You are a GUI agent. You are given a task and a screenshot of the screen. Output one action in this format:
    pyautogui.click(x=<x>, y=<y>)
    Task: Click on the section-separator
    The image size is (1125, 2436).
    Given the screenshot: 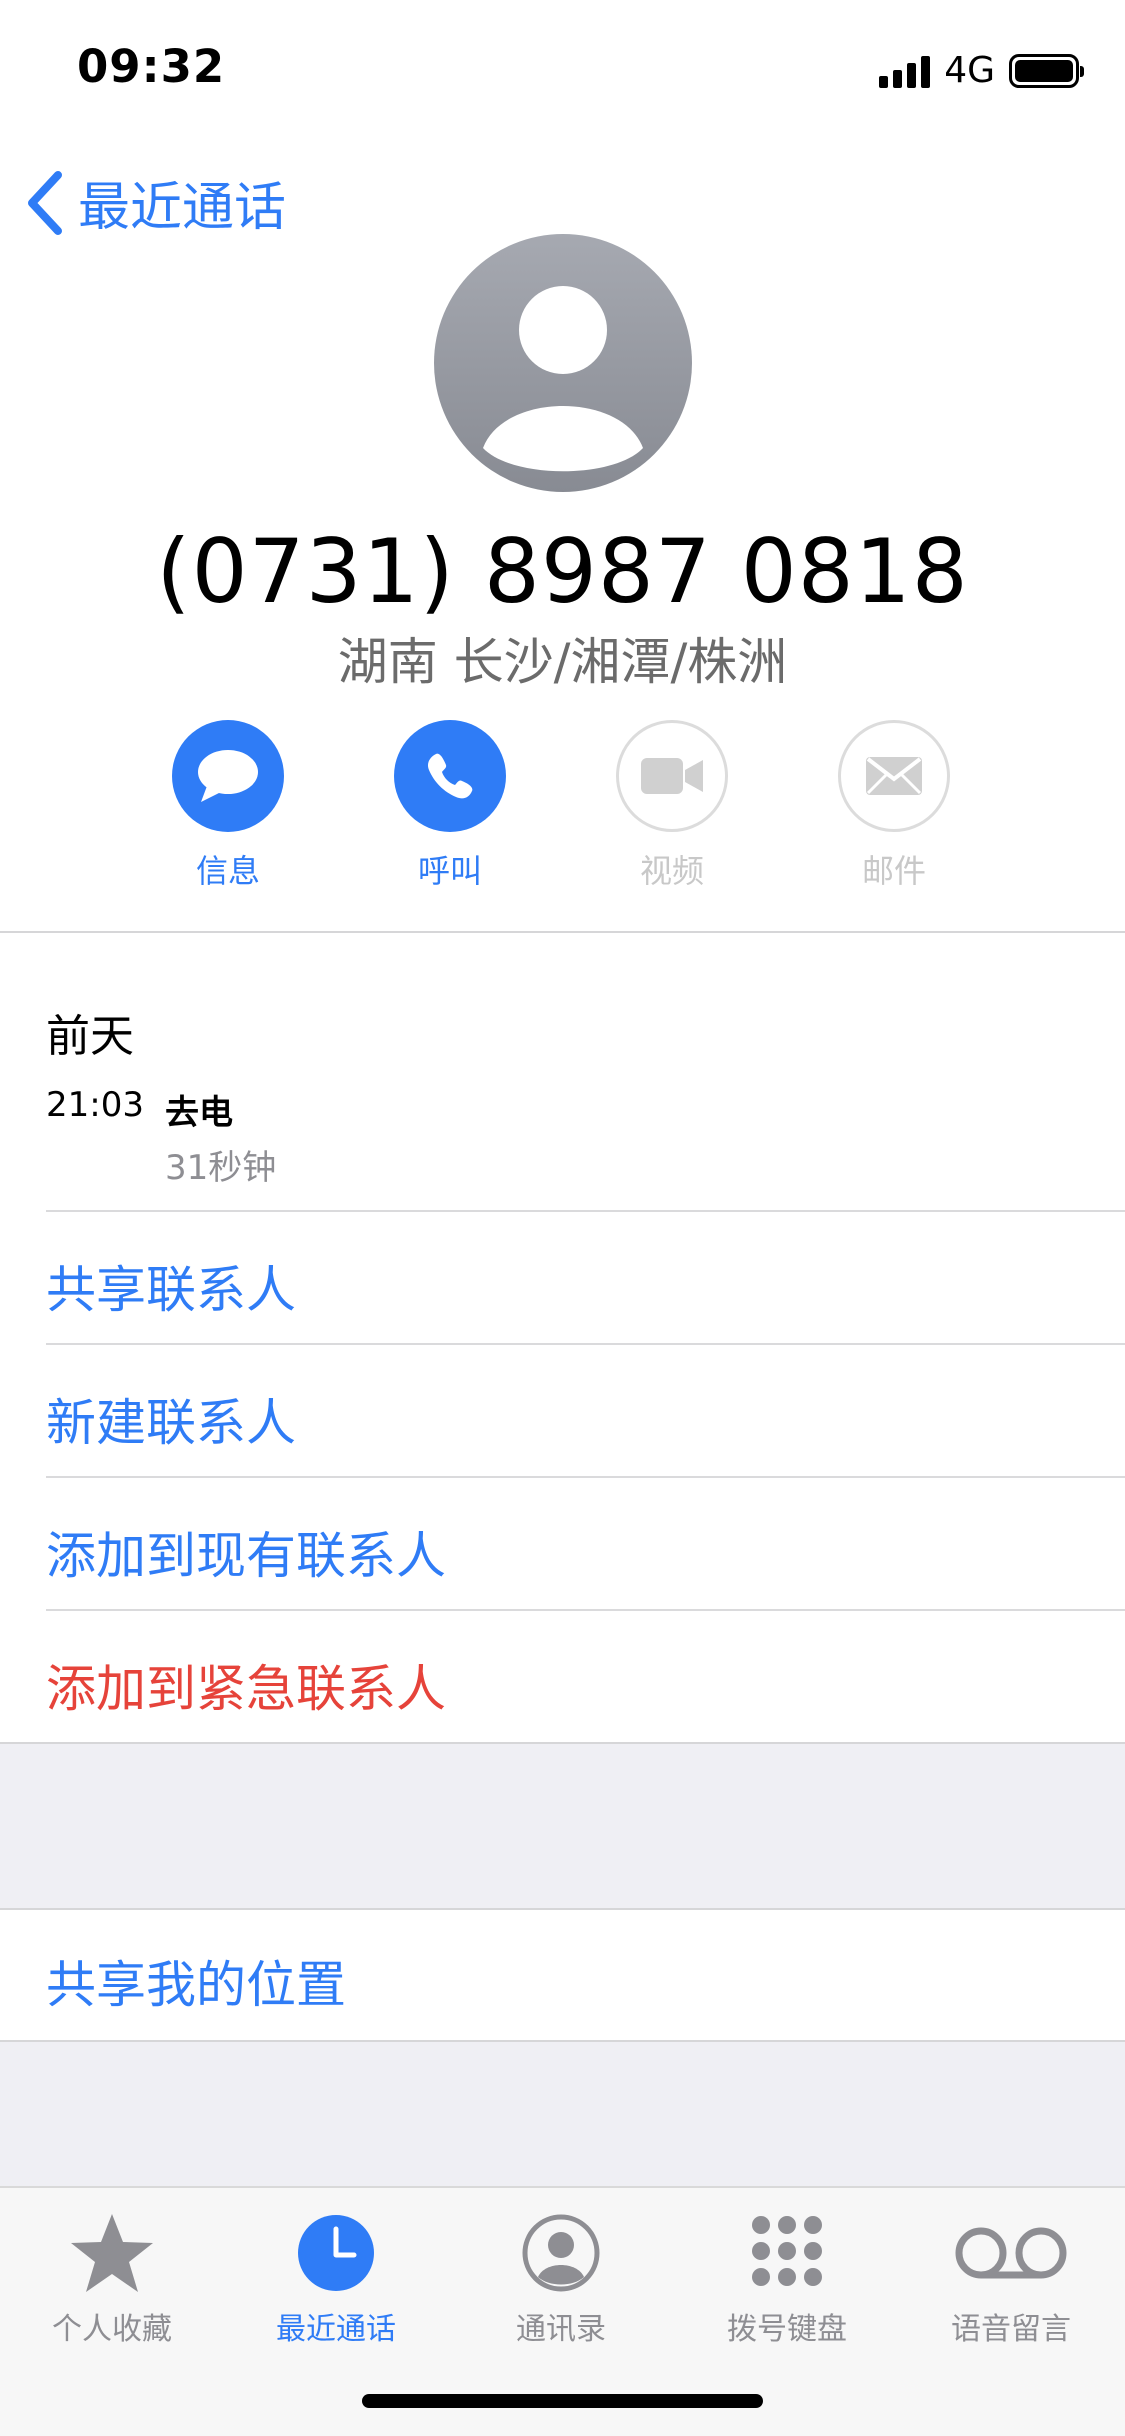 What is the action you would take?
    pyautogui.click(x=562, y=1826)
    